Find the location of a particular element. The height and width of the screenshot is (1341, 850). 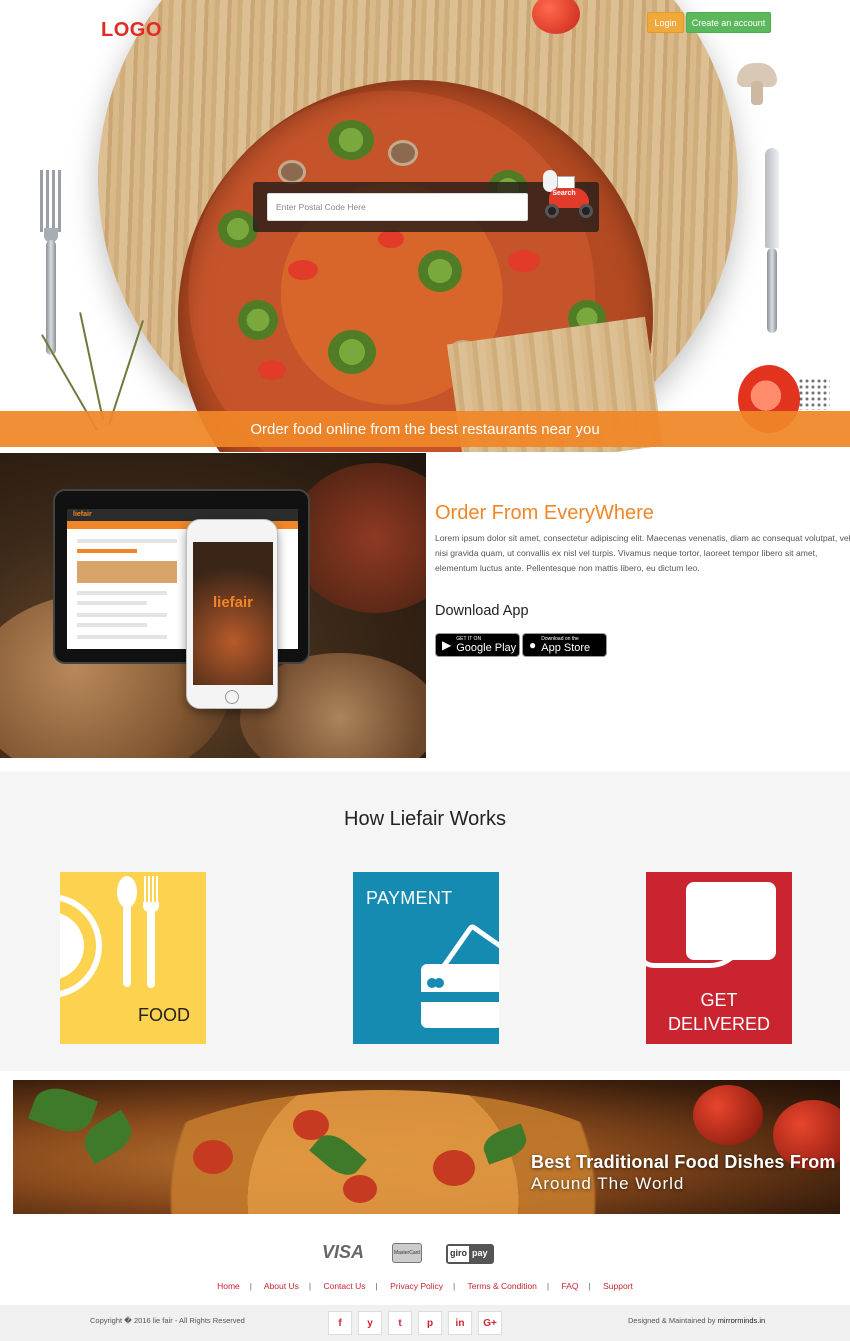

step-food-tile: FOOD is located at coordinates (133, 958).